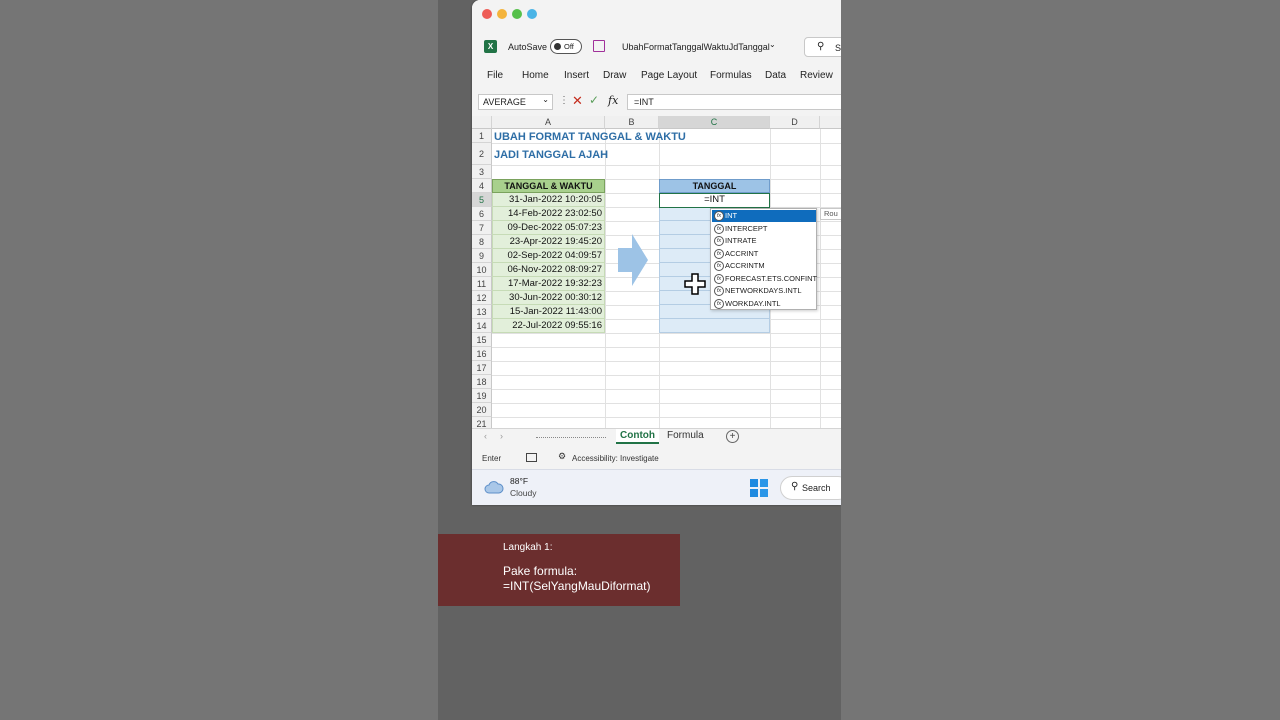 The height and width of the screenshot is (720, 1280). I want to click on row-header: 5, so click(482, 200).